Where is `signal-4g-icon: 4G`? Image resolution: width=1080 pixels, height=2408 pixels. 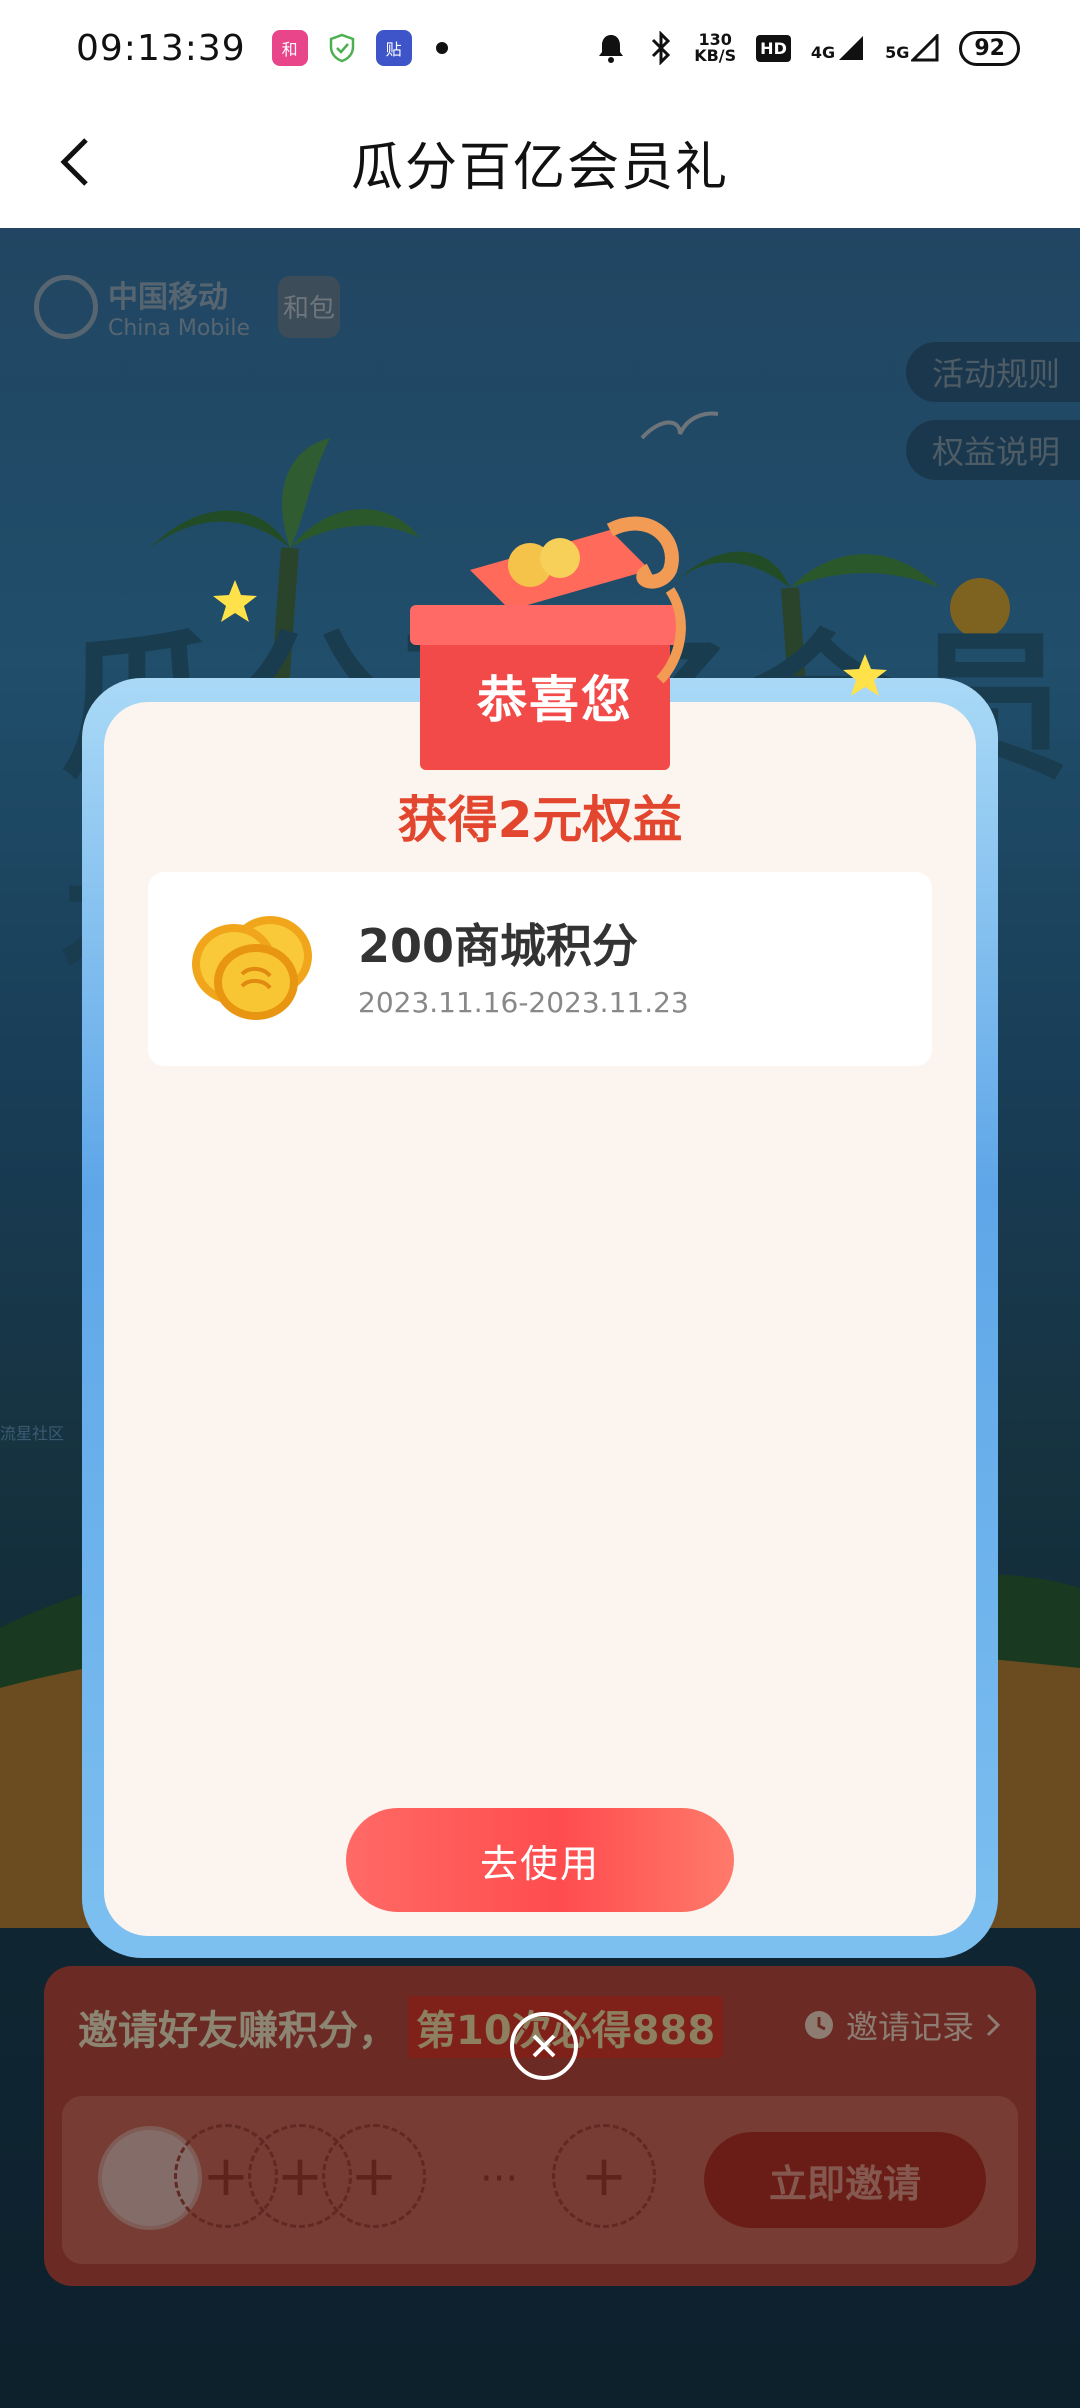 signal-4g-icon: 4G is located at coordinates (838, 48).